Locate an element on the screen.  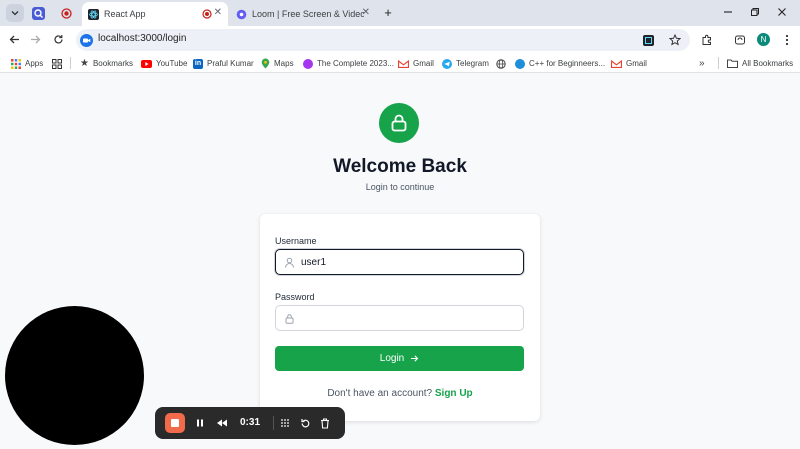
recording-divider is located at coordinates (273, 423).